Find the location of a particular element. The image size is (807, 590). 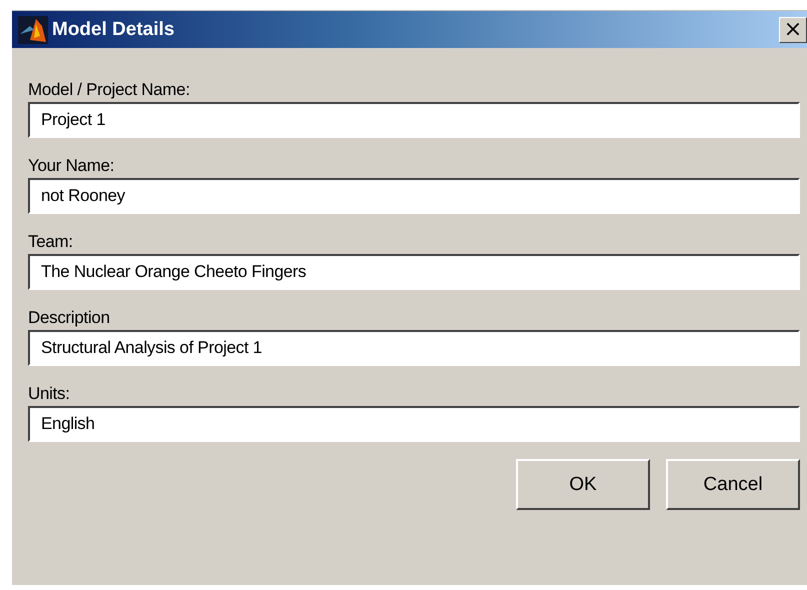

field-label: Model / Project Name: is located at coordinates (109, 90).